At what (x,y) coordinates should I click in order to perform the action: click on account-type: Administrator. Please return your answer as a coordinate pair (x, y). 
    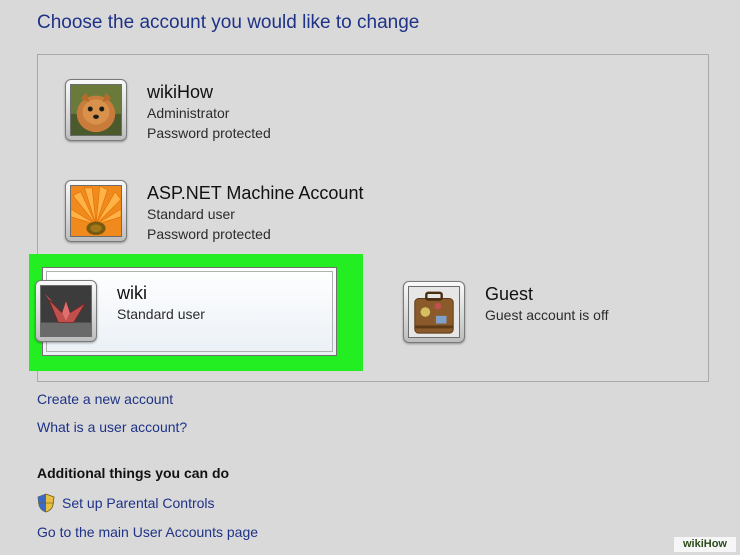
    Looking at the image, I should click on (188, 113).